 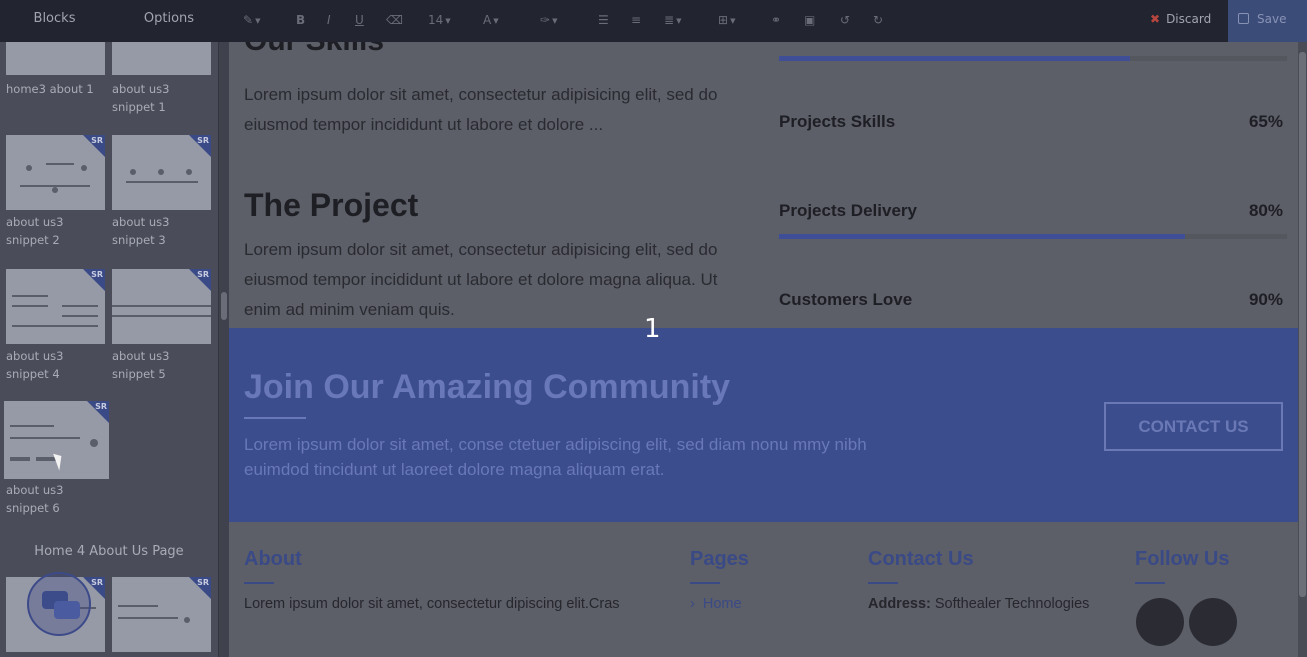 What do you see at coordinates (275, 418) in the screenshot?
I see `banner-divider` at bounding box center [275, 418].